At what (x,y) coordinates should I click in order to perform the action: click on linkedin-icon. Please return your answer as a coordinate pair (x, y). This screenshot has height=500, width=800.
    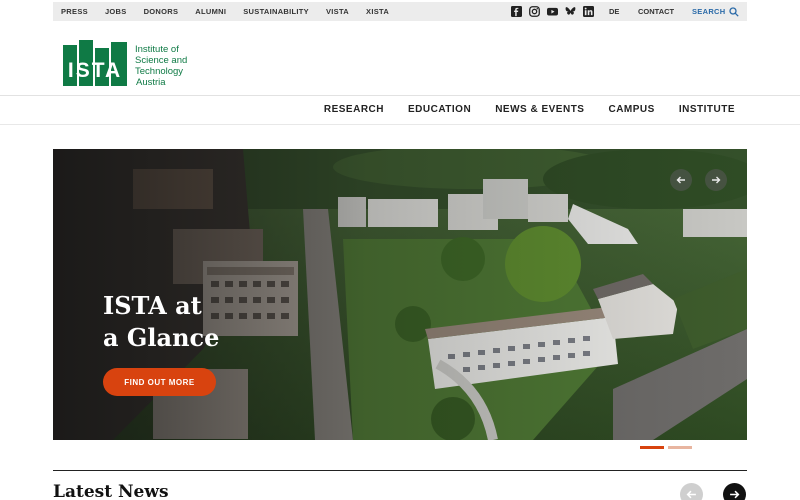
    Looking at the image, I should click on (588, 11).